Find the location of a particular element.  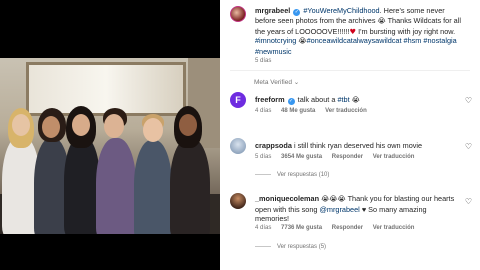

caption-text-part: I'm bursting with joy right now. is located at coordinates (406, 31).